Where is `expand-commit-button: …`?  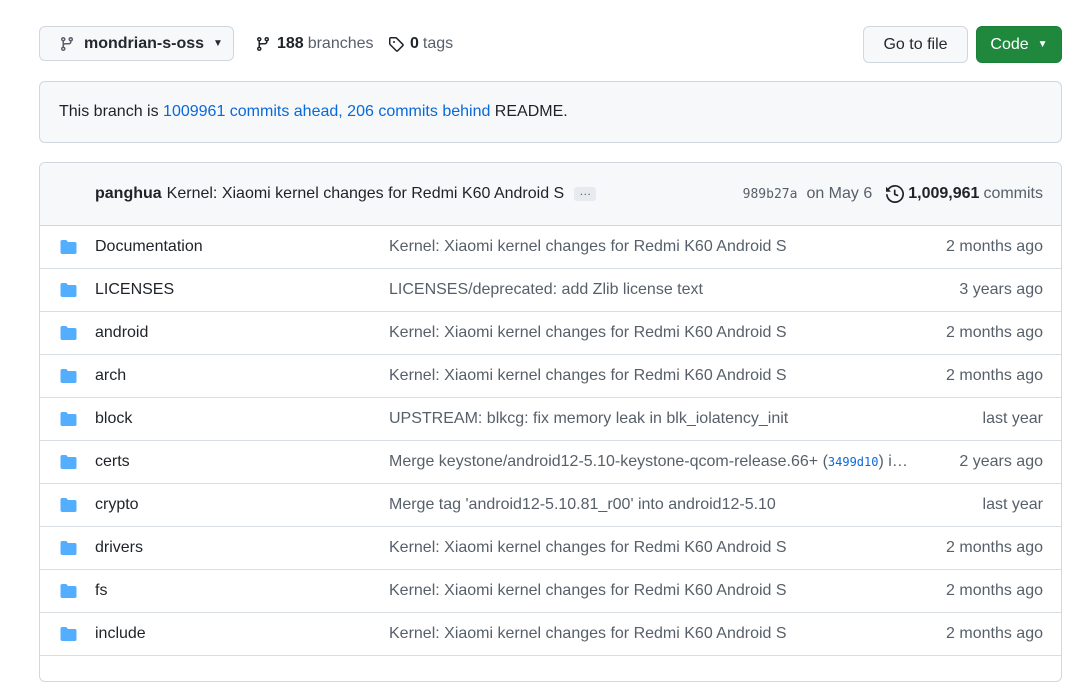 expand-commit-button: … is located at coordinates (585, 193).